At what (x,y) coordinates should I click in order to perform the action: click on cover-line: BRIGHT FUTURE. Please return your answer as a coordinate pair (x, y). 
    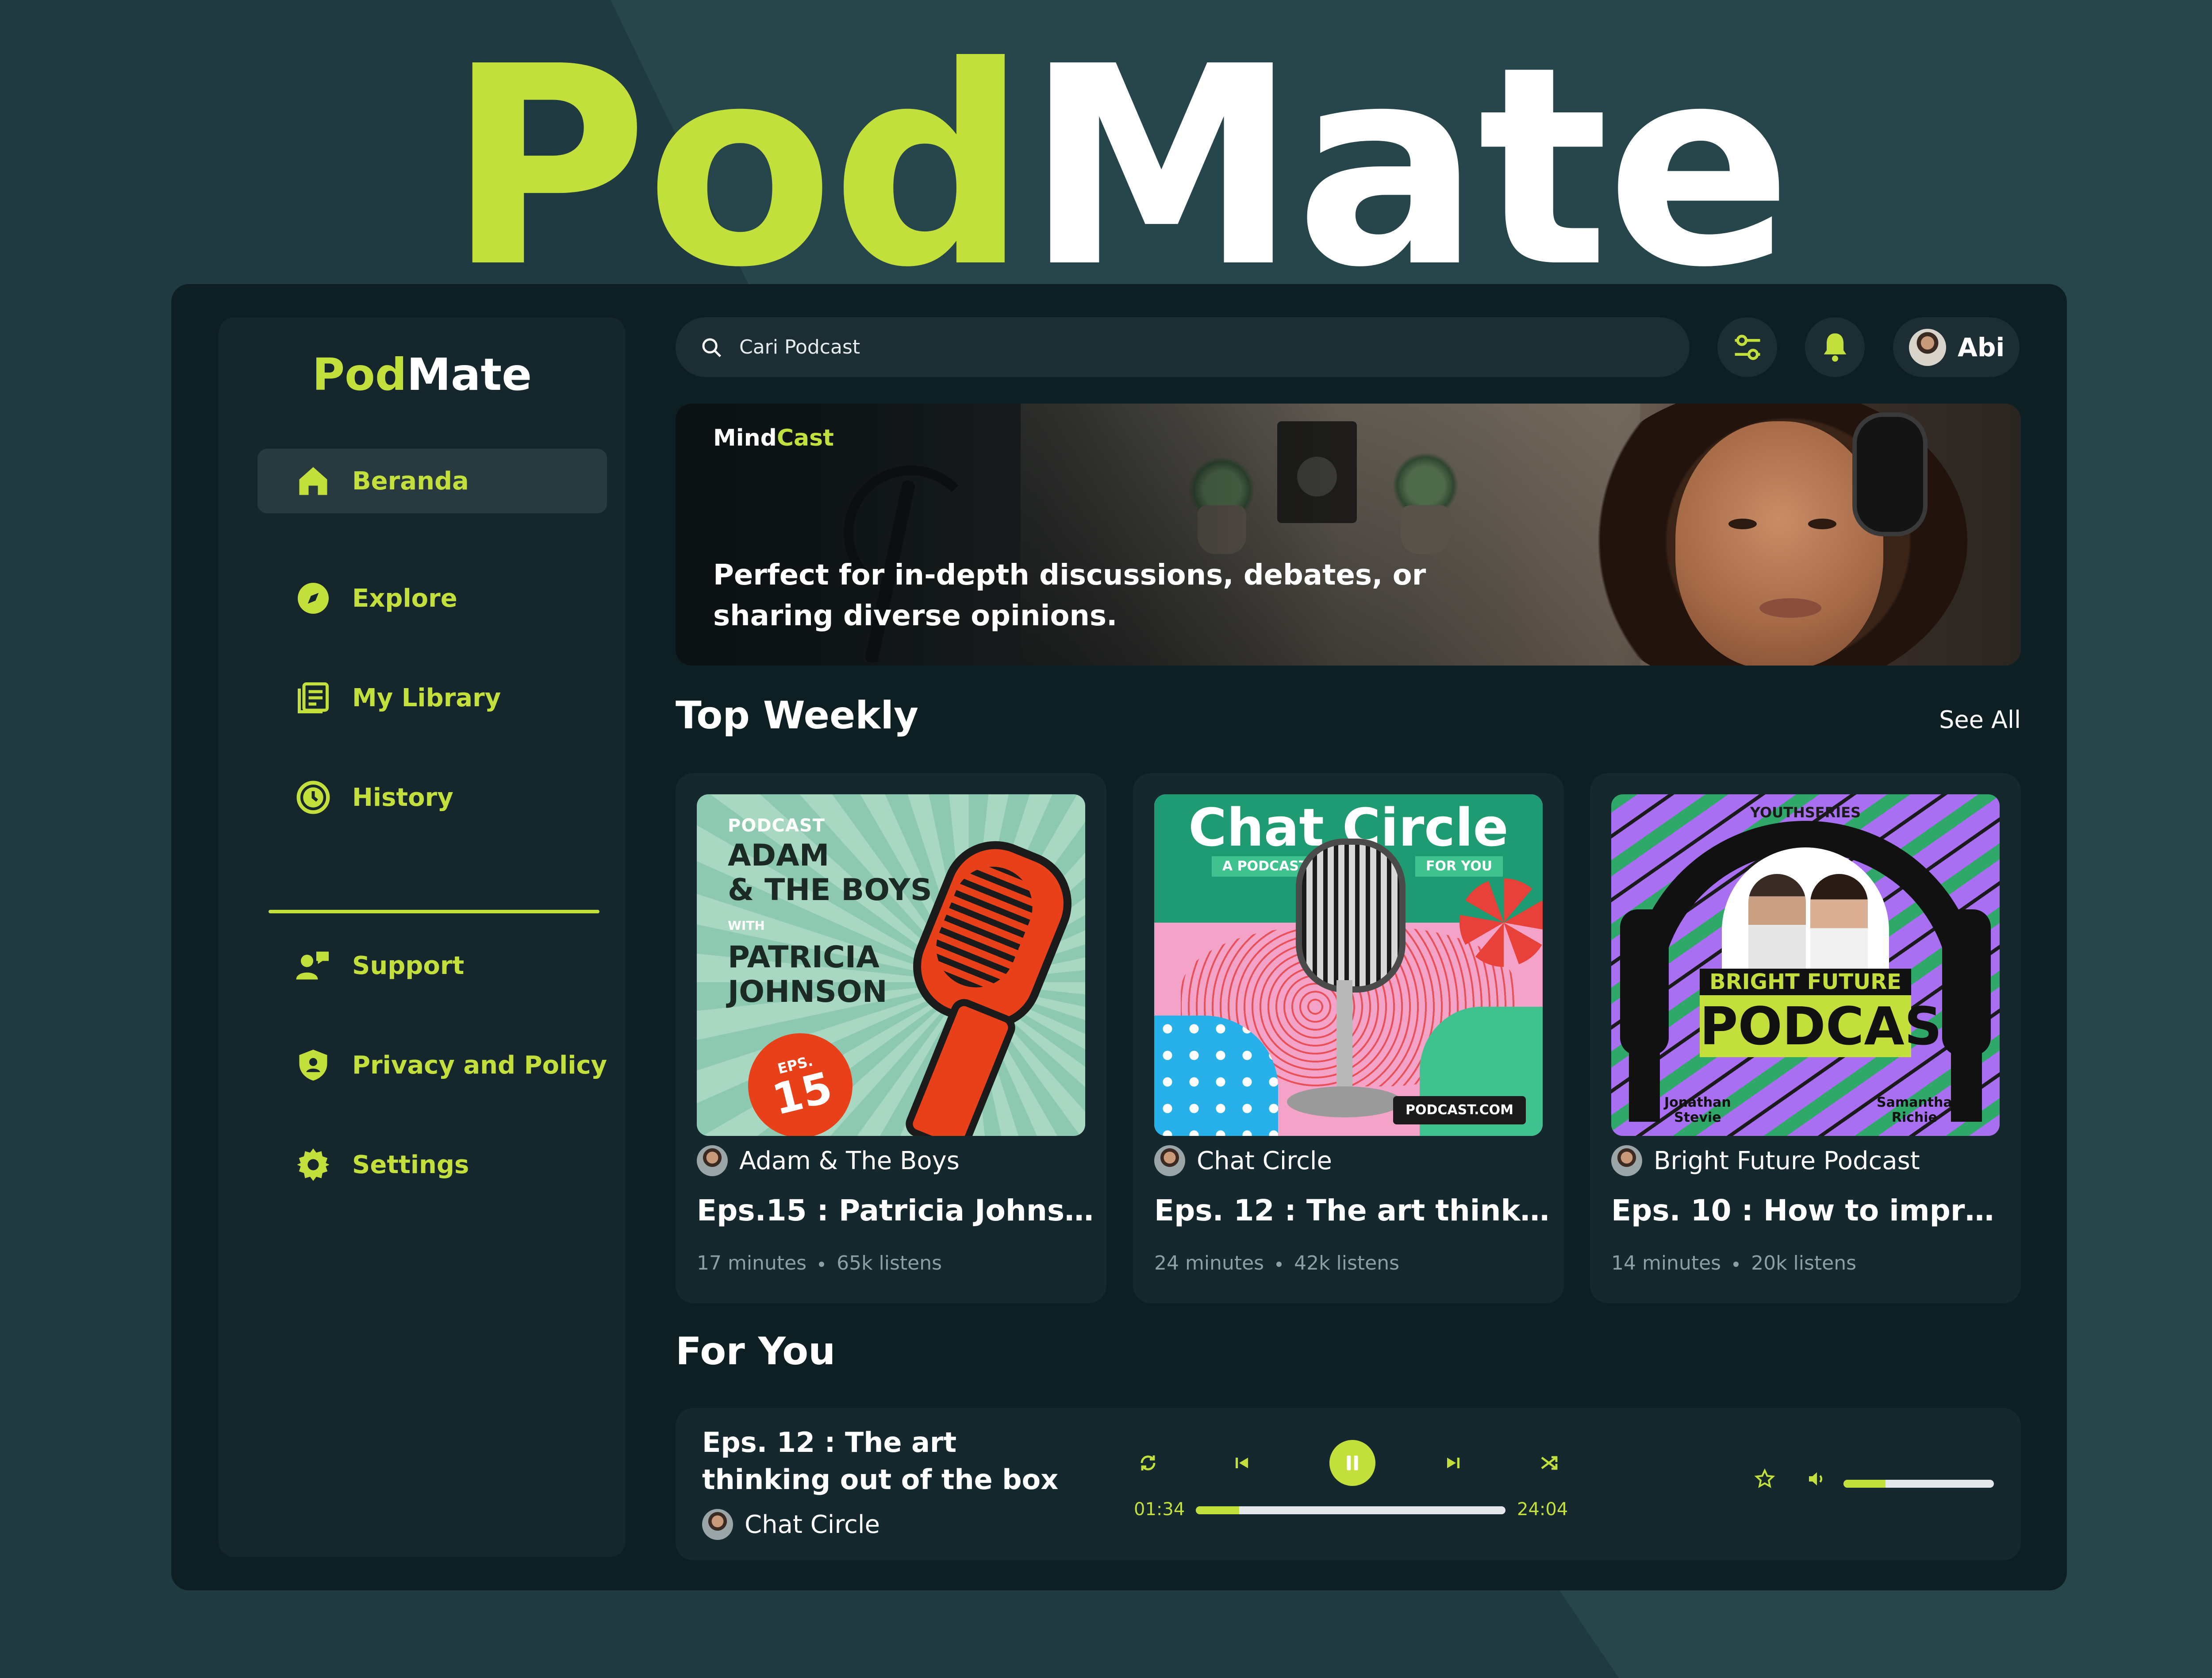
    Looking at the image, I should click on (1806, 982).